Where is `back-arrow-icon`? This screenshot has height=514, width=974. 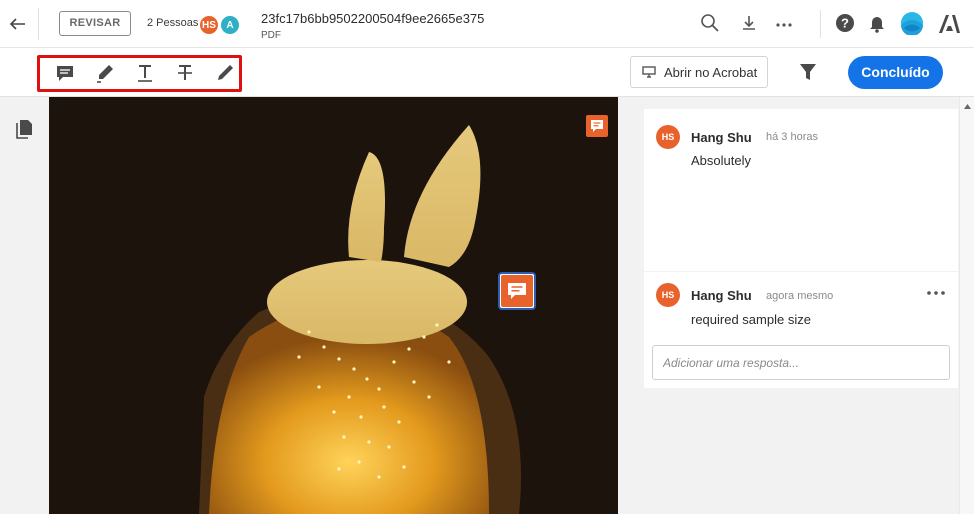 back-arrow-icon is located at coordinates (18, 24).